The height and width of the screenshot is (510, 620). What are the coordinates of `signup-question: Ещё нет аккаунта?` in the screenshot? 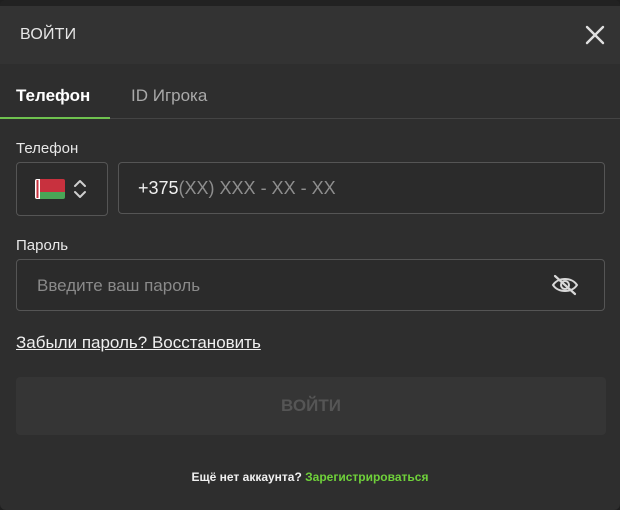 It's located at (248, 477).